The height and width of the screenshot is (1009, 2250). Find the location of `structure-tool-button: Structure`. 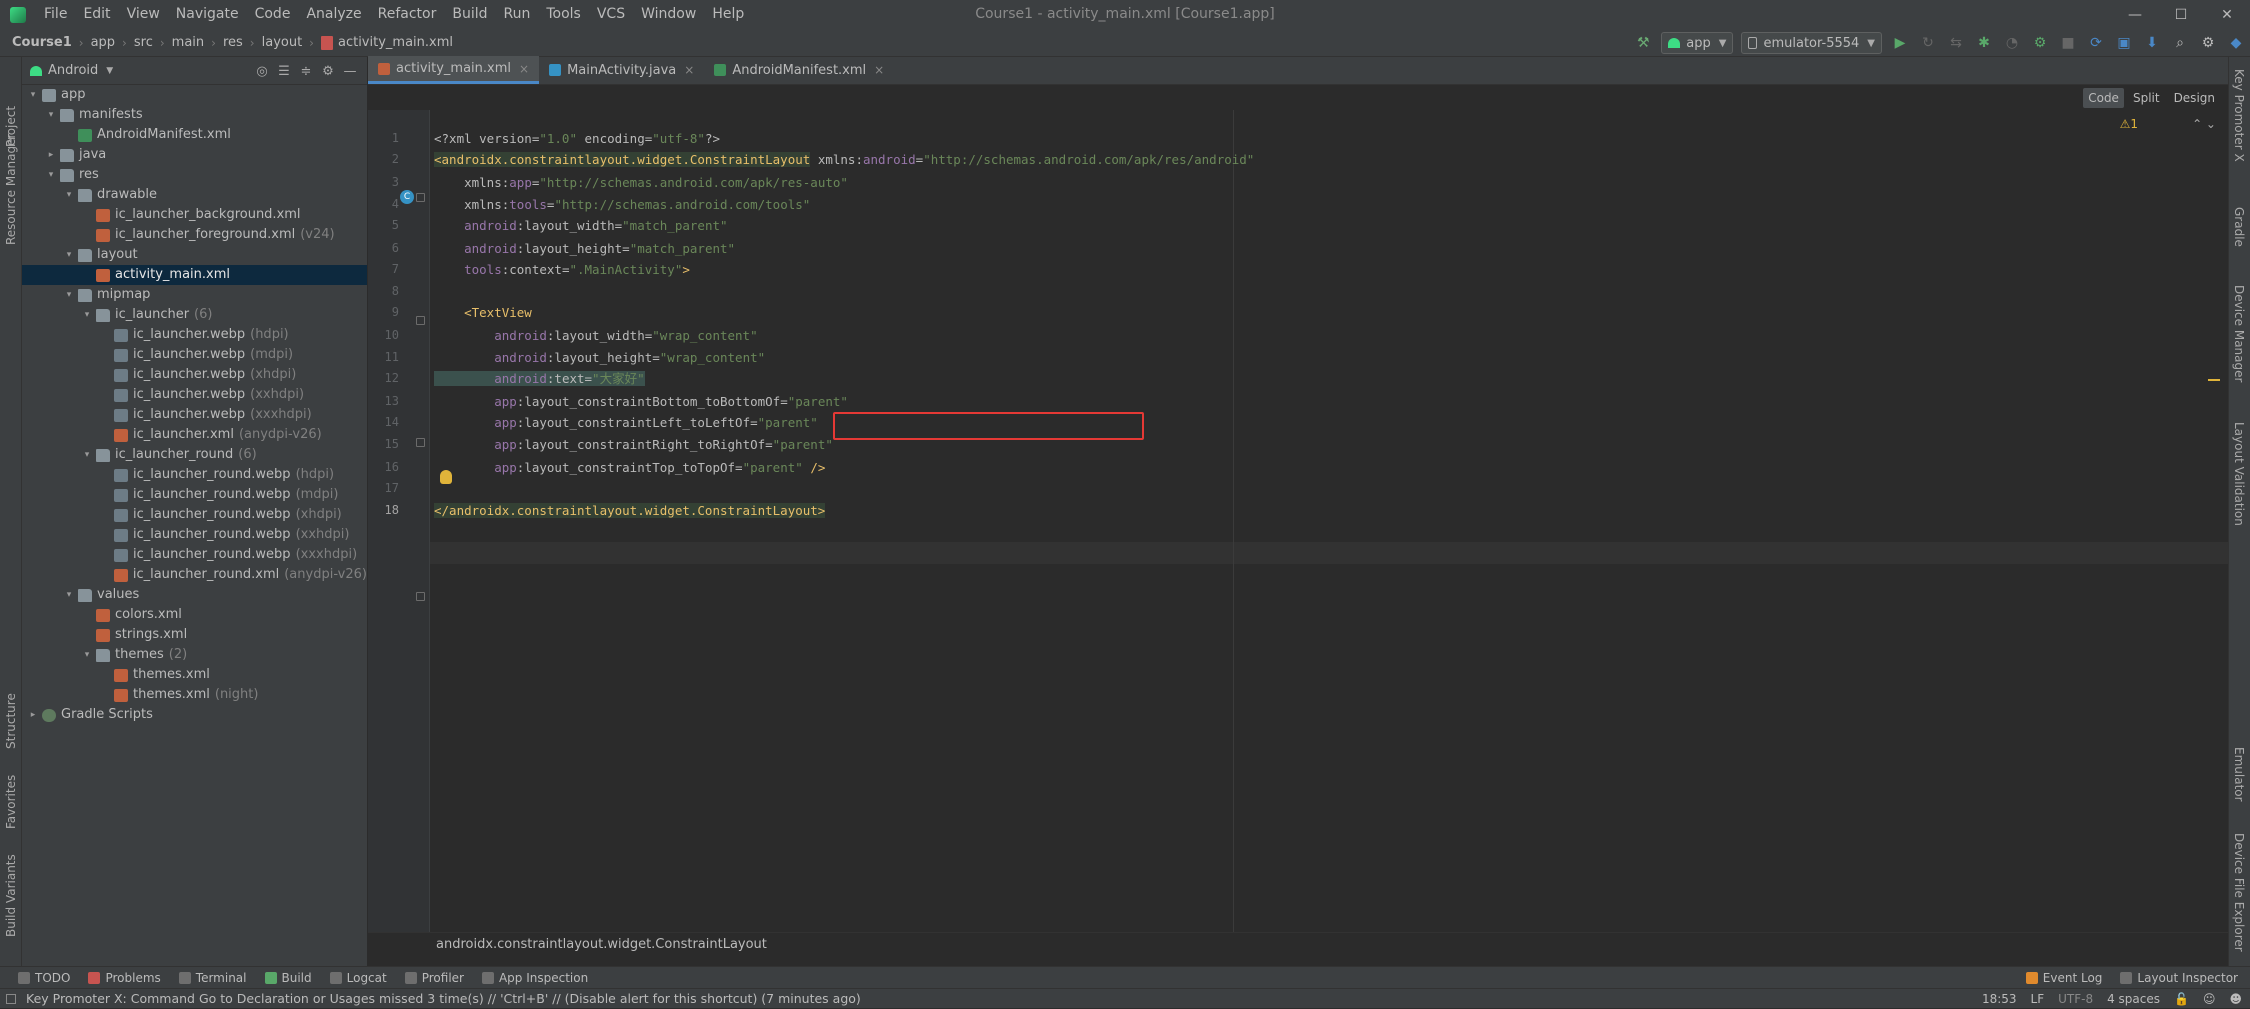

structure-tool-button: Structure is located at coordinates (11, 721).